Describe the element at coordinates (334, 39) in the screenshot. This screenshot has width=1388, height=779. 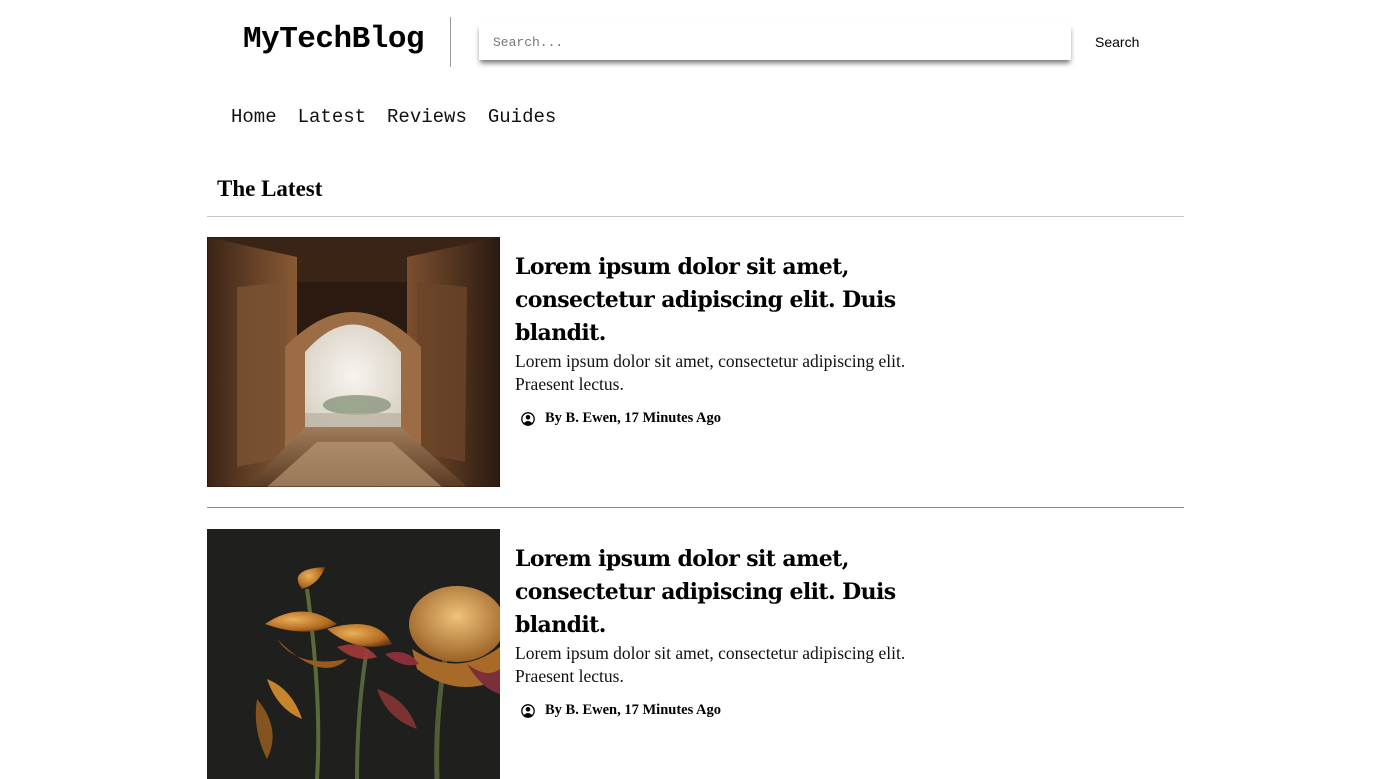
I see `site-logo: MyTechBlog` at that location.